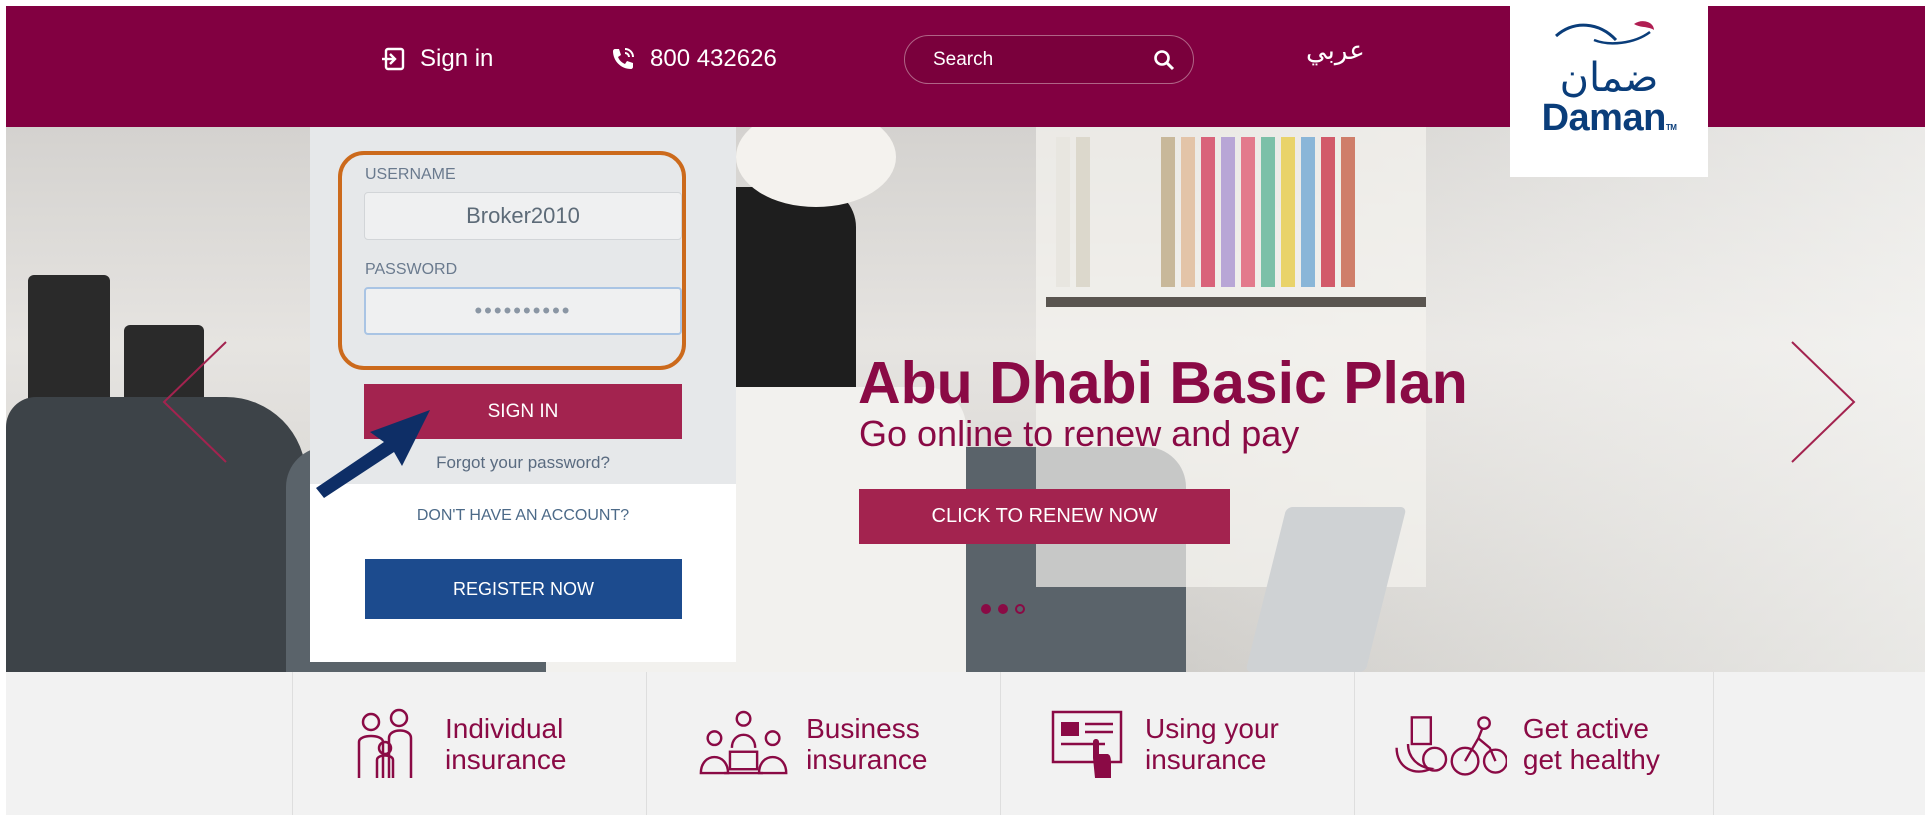 The height and width of the screenshot is (815, 1931). I want to click on carousel-prev-arrow-icon, so click(196, 402).